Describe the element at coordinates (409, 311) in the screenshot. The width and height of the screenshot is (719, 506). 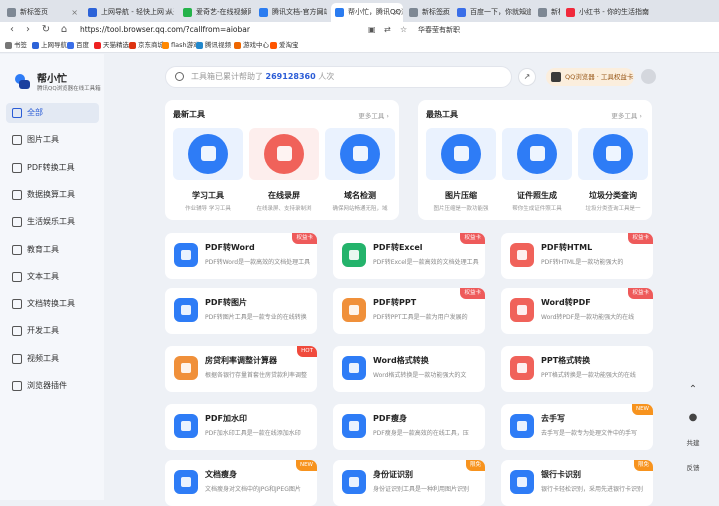
I see `tool-card: PDF转PPT PDF转PPT工具是一款为用户发展的 权益卡` at that location.